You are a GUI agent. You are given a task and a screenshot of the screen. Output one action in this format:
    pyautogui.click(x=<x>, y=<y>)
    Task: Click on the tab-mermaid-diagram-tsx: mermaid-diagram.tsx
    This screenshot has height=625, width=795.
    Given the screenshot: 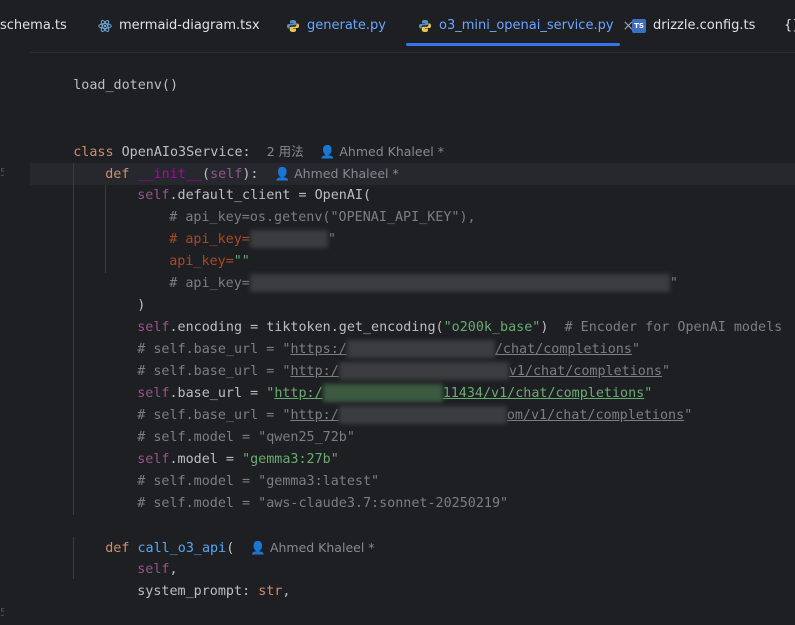 What is the action you would take?
    pyautogui.click(x=179, y=26)
    